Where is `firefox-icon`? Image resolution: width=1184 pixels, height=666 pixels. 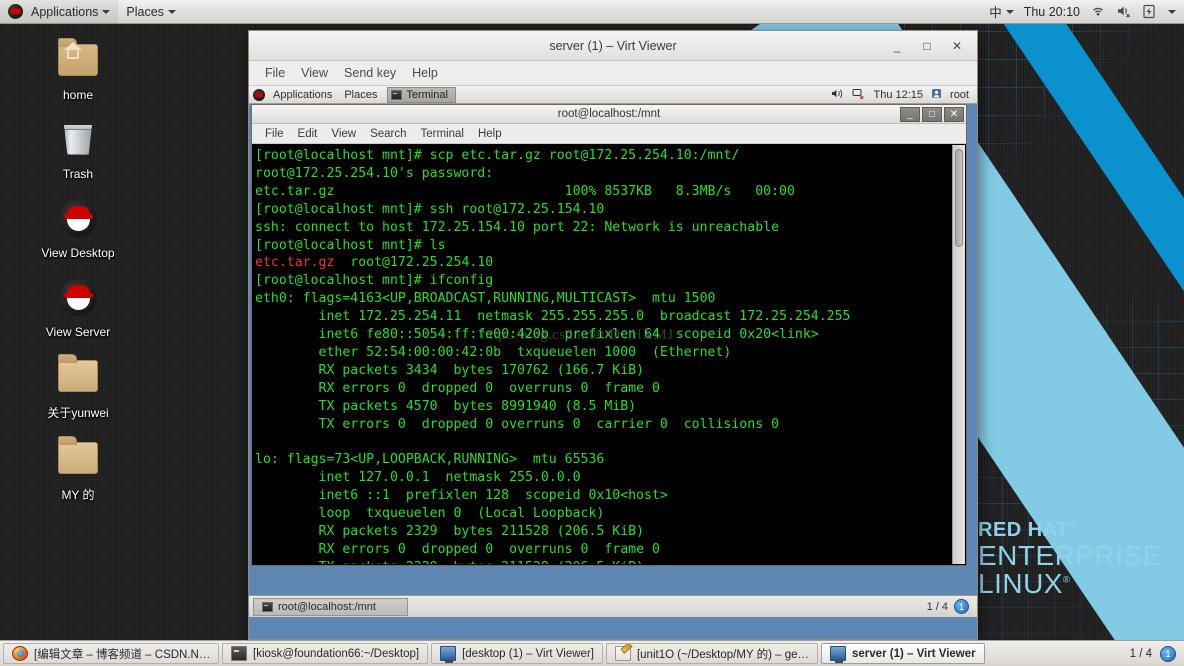 firefox-icon is located at coordinates (20, 653).